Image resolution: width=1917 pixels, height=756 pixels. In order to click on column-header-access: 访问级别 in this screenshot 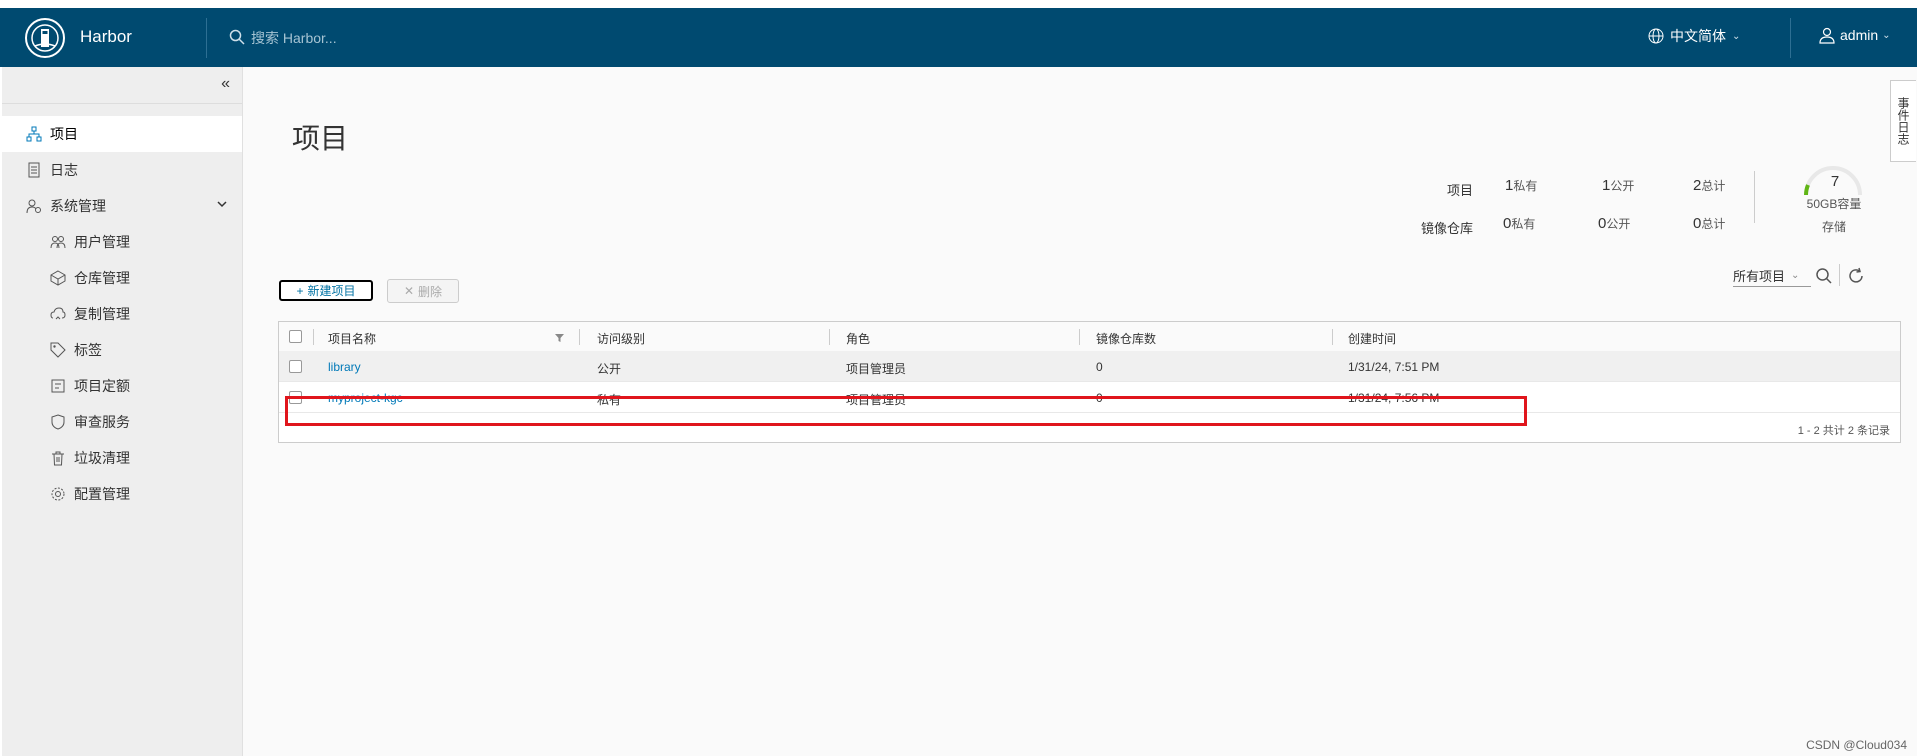, I will do `click(621, 338)`.